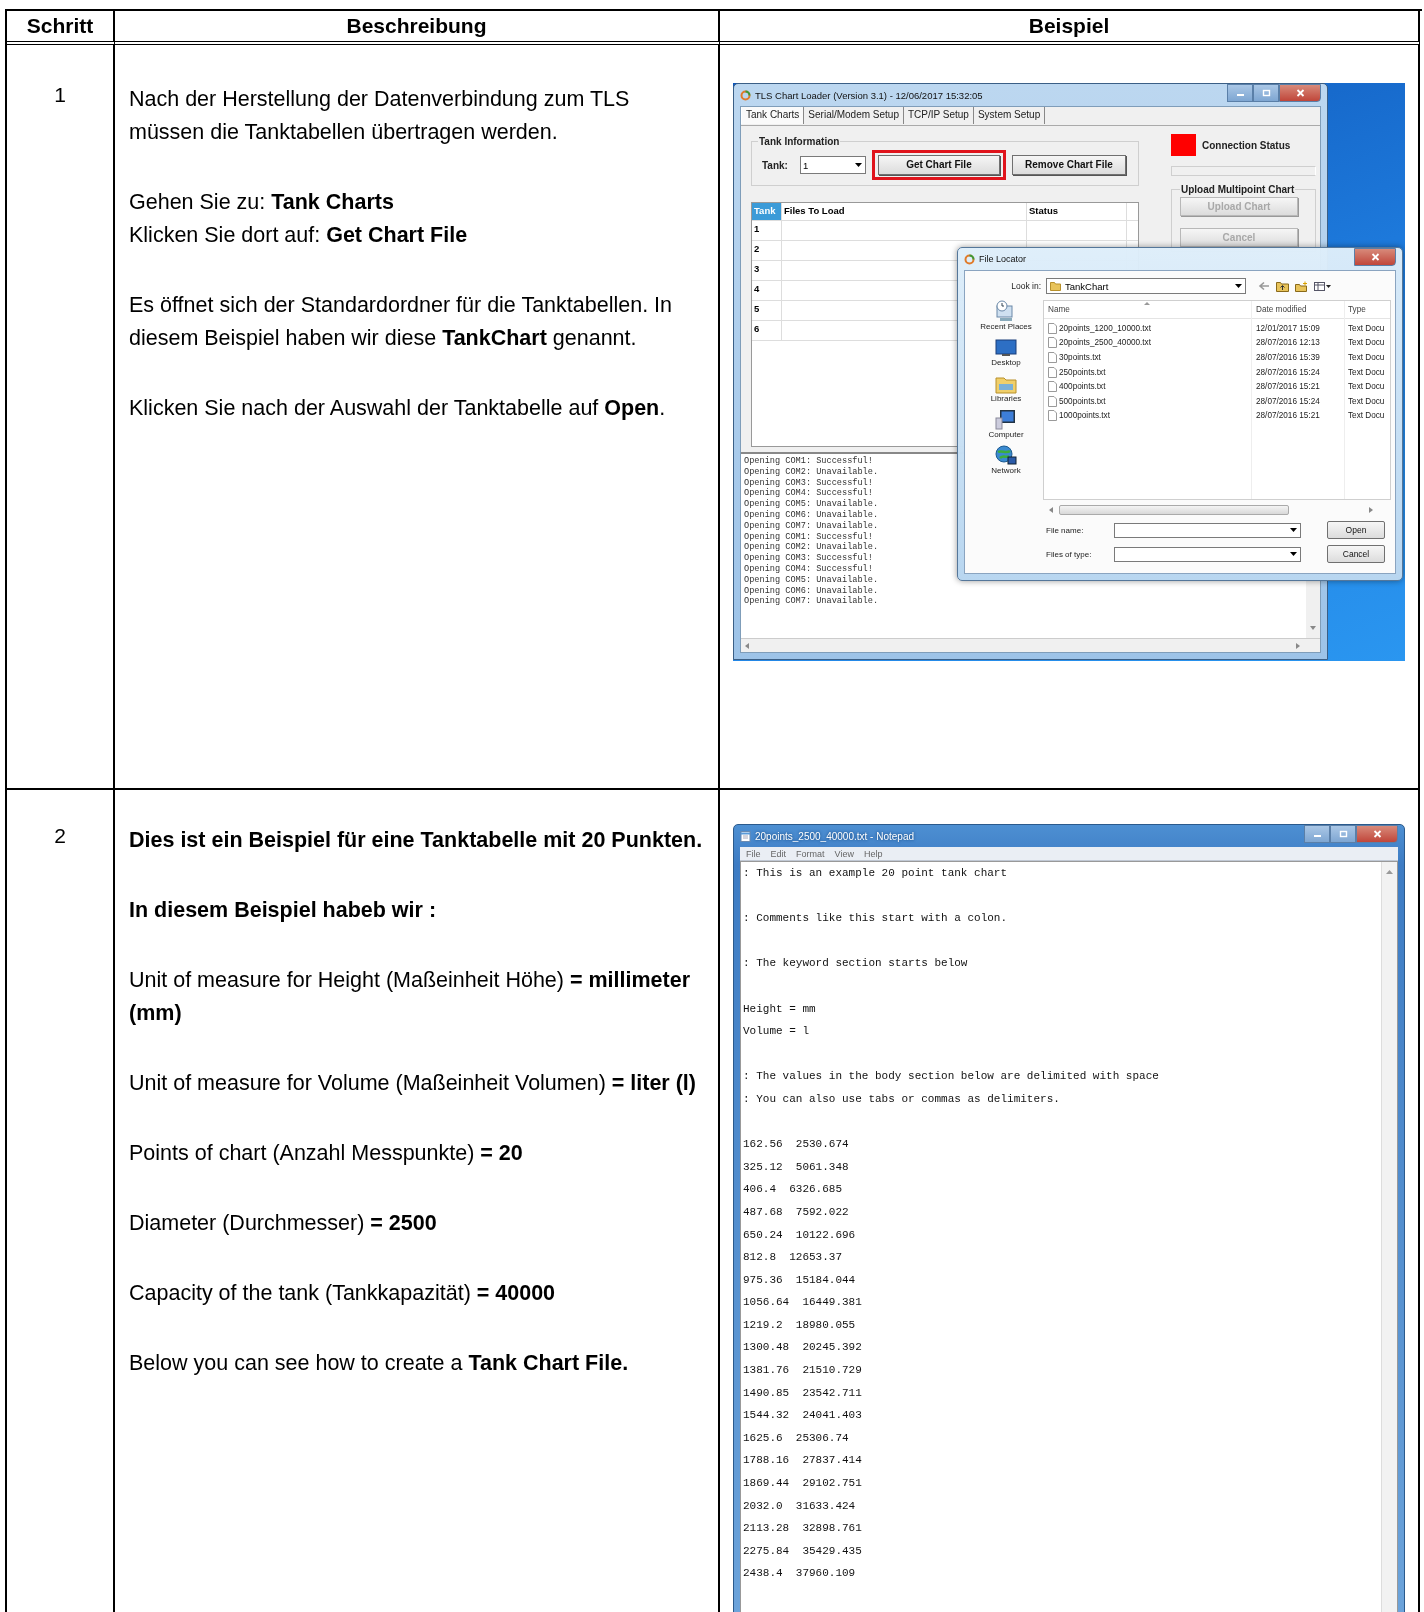 This screenshot has width=1424, height=1612. I want to click on field-label: File name:, so click(1065, 530).